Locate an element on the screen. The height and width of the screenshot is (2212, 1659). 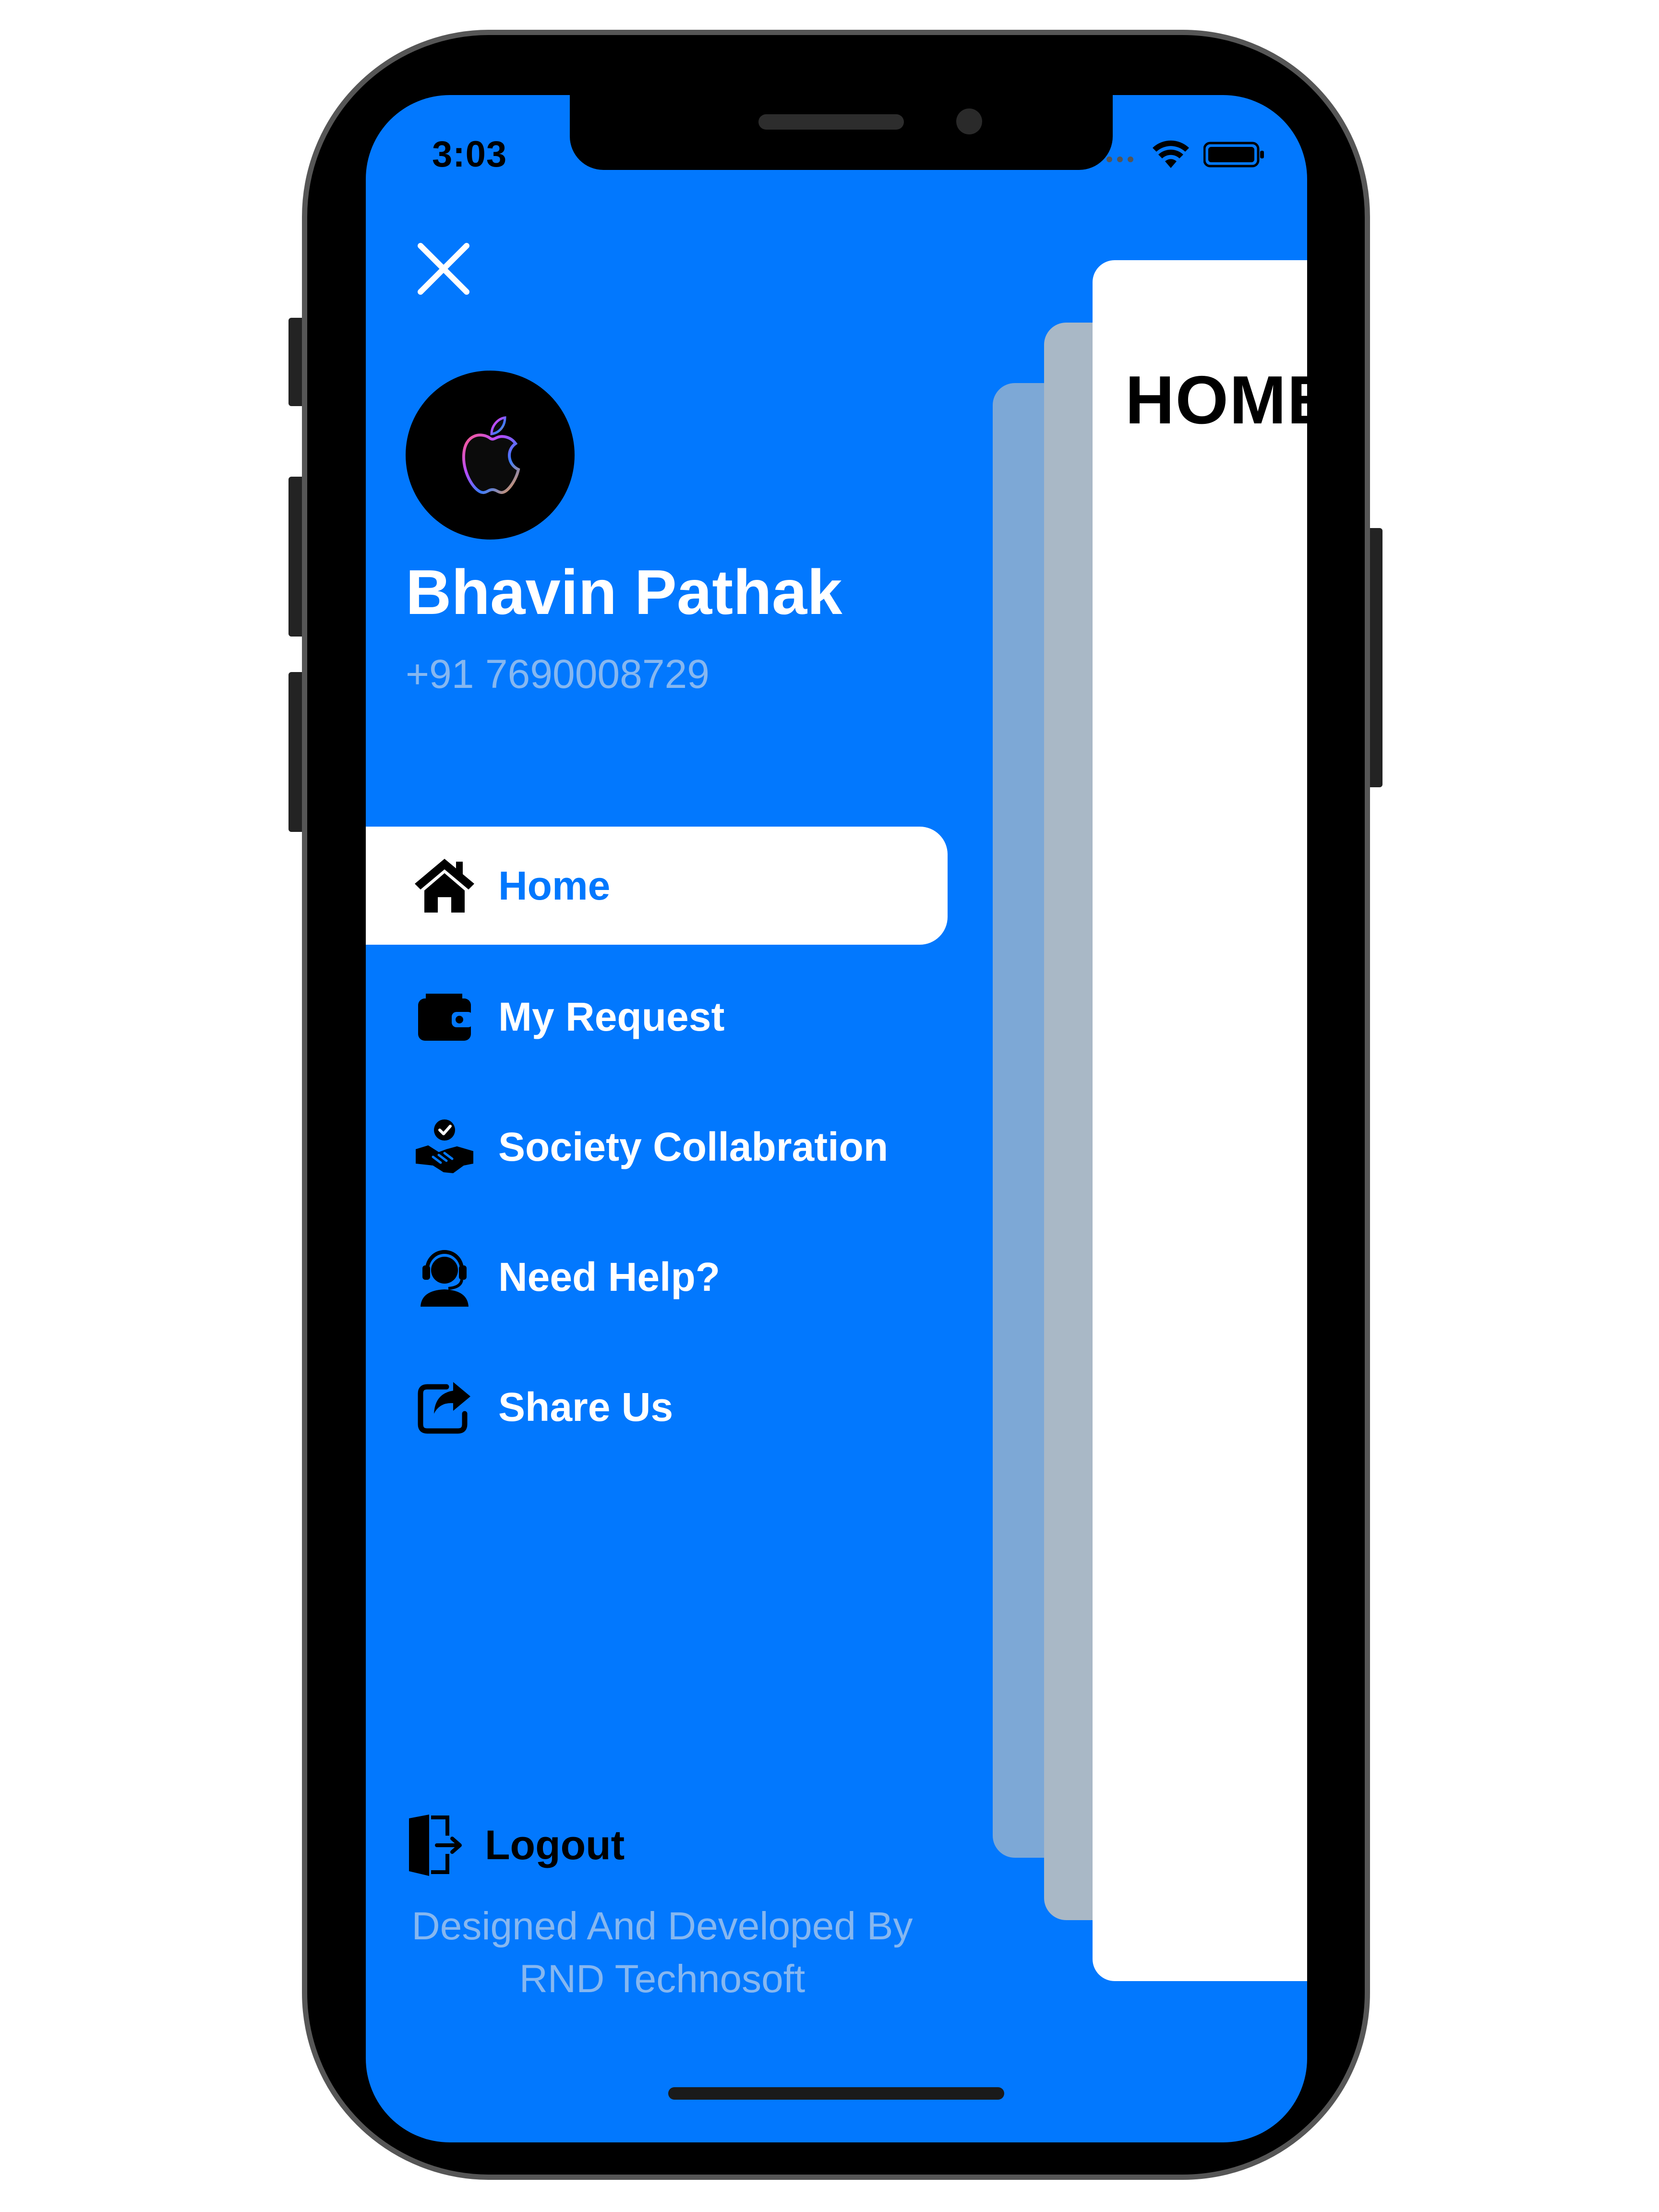
status-time: 3:03 is located at coordinates (469, 155).